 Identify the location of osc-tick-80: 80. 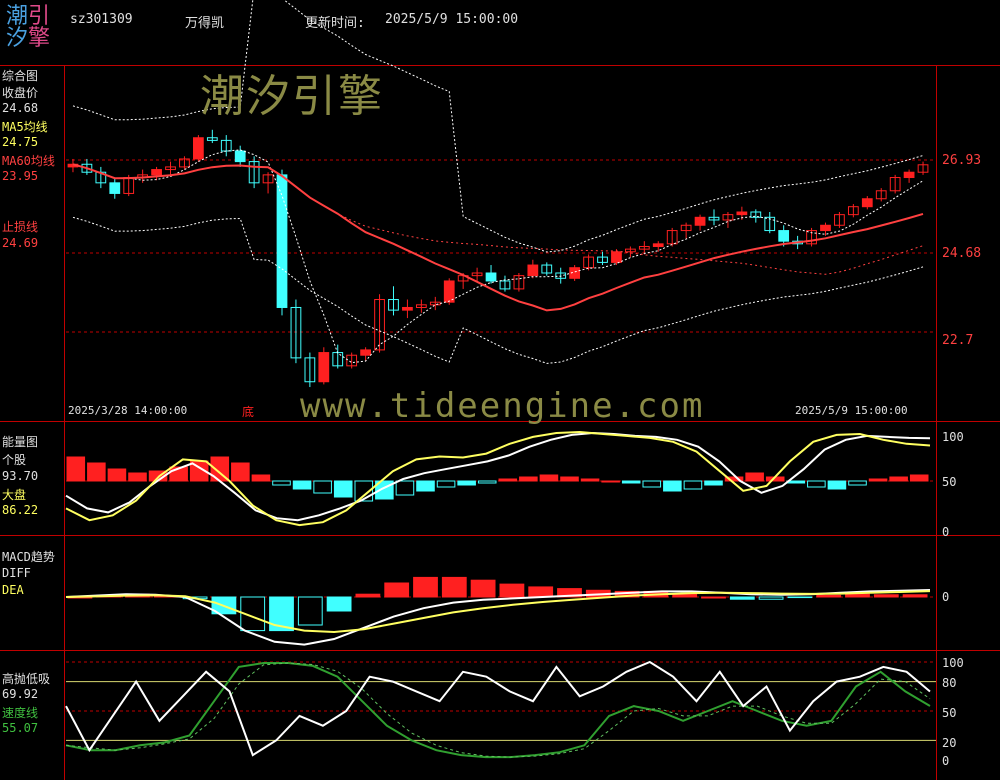
(949, 683).